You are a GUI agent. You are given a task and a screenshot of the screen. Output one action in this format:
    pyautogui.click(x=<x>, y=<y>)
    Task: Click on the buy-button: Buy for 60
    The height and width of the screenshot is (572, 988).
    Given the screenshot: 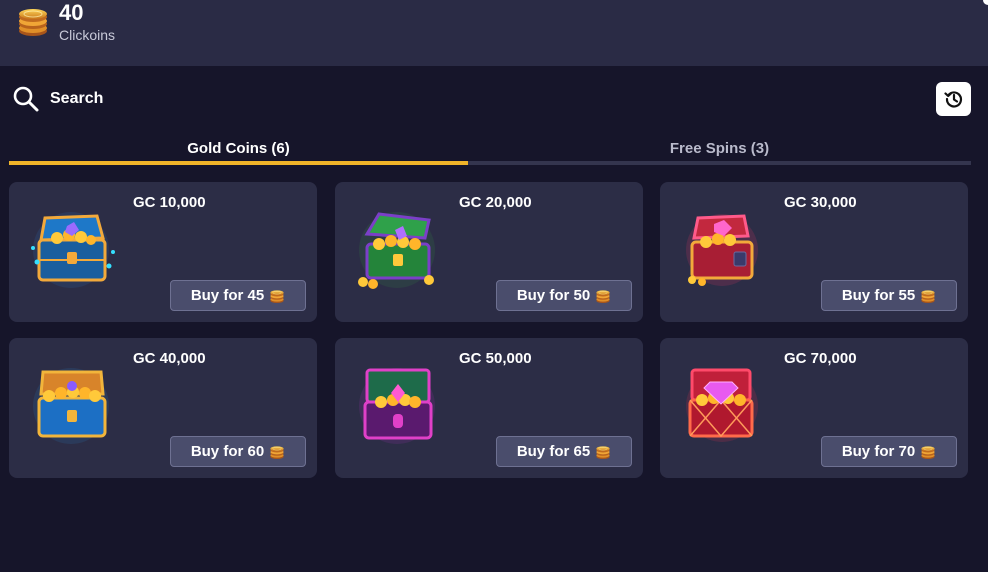 What is the action you would take?
    pyautogui.click(x=238, y=451)
    